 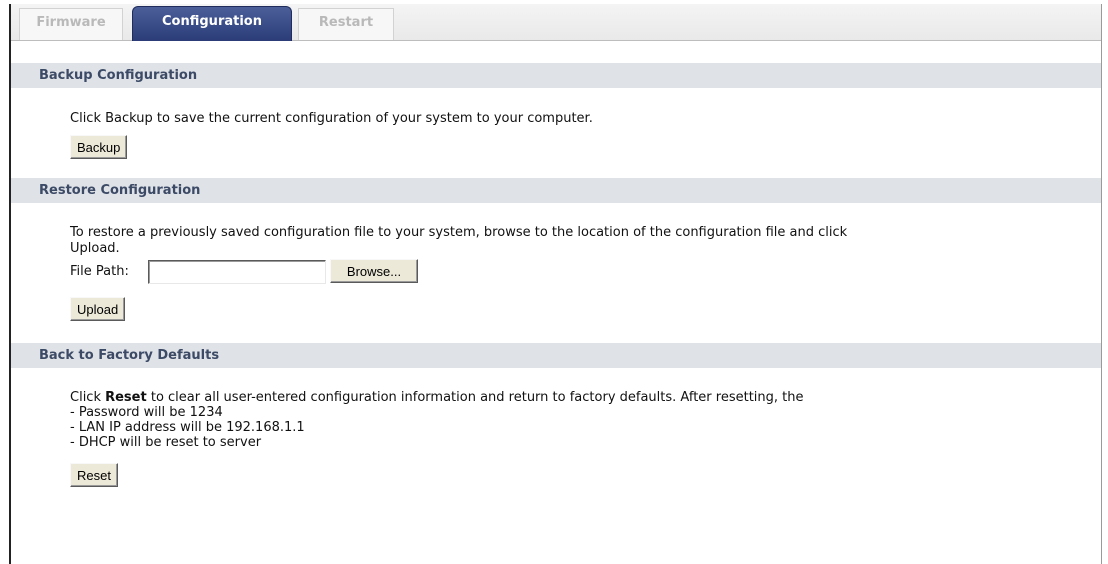 I want to click on tab-restart: Restart, so click(x=346, y=24).